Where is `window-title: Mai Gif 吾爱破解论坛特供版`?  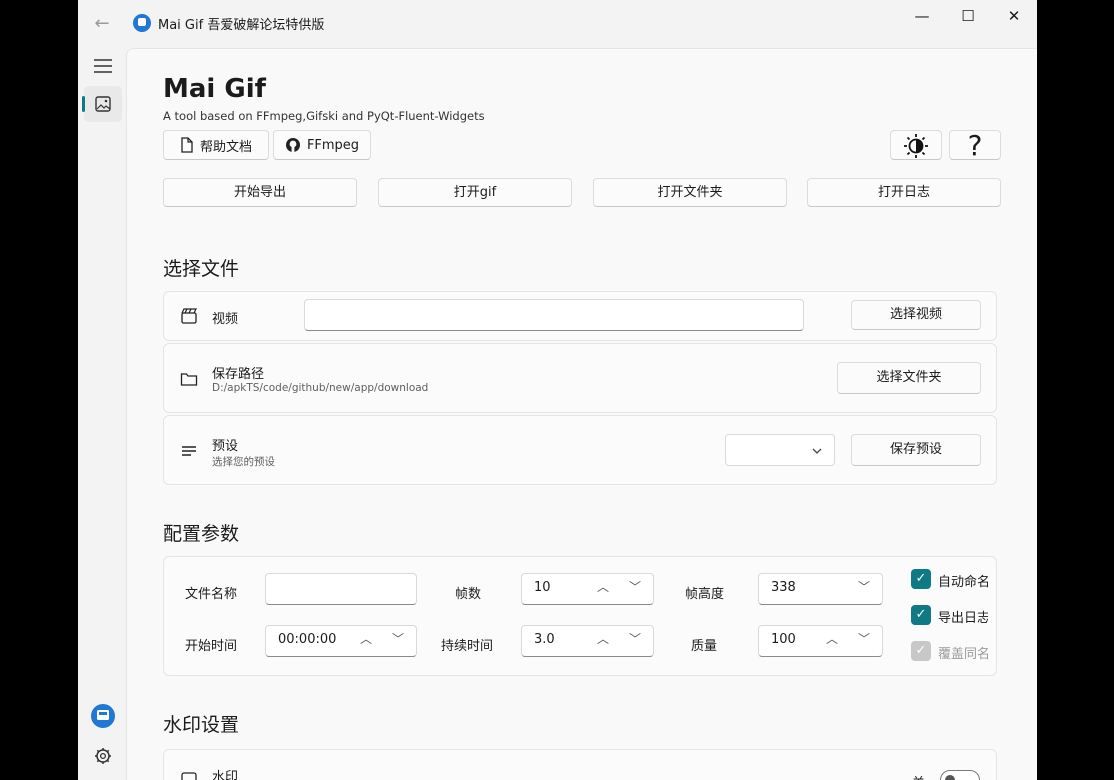
window-title: Mai Gif 吾爱破解论坛特供版 is located at coordinates (241, 25).